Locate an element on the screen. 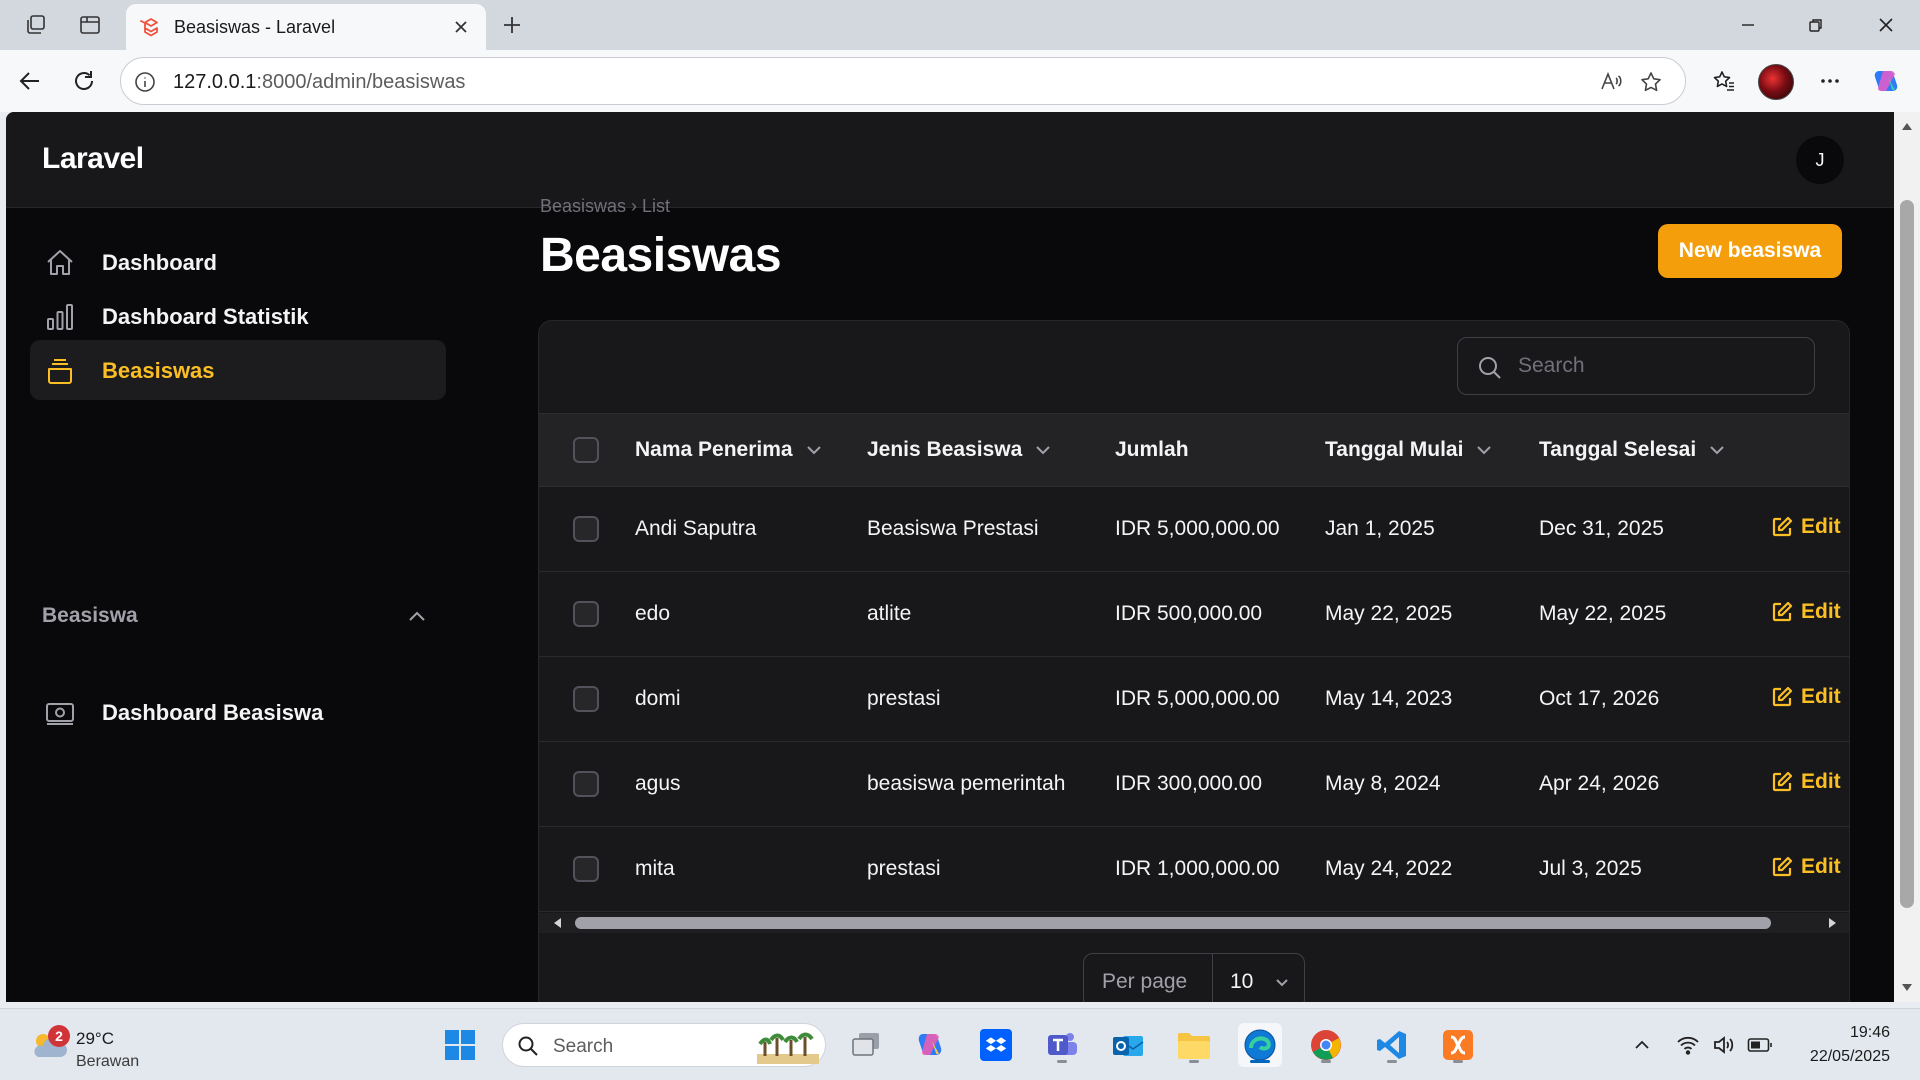  per-page-select: Per page 10 is located at coordinates (1194, 977).